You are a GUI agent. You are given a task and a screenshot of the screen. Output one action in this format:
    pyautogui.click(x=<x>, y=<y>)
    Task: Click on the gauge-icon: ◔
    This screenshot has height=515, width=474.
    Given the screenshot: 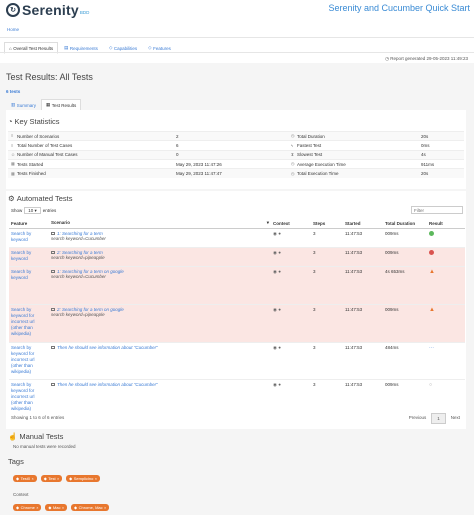 What is the action you would take?
    pyautogui.click(x=10, y=121)
    